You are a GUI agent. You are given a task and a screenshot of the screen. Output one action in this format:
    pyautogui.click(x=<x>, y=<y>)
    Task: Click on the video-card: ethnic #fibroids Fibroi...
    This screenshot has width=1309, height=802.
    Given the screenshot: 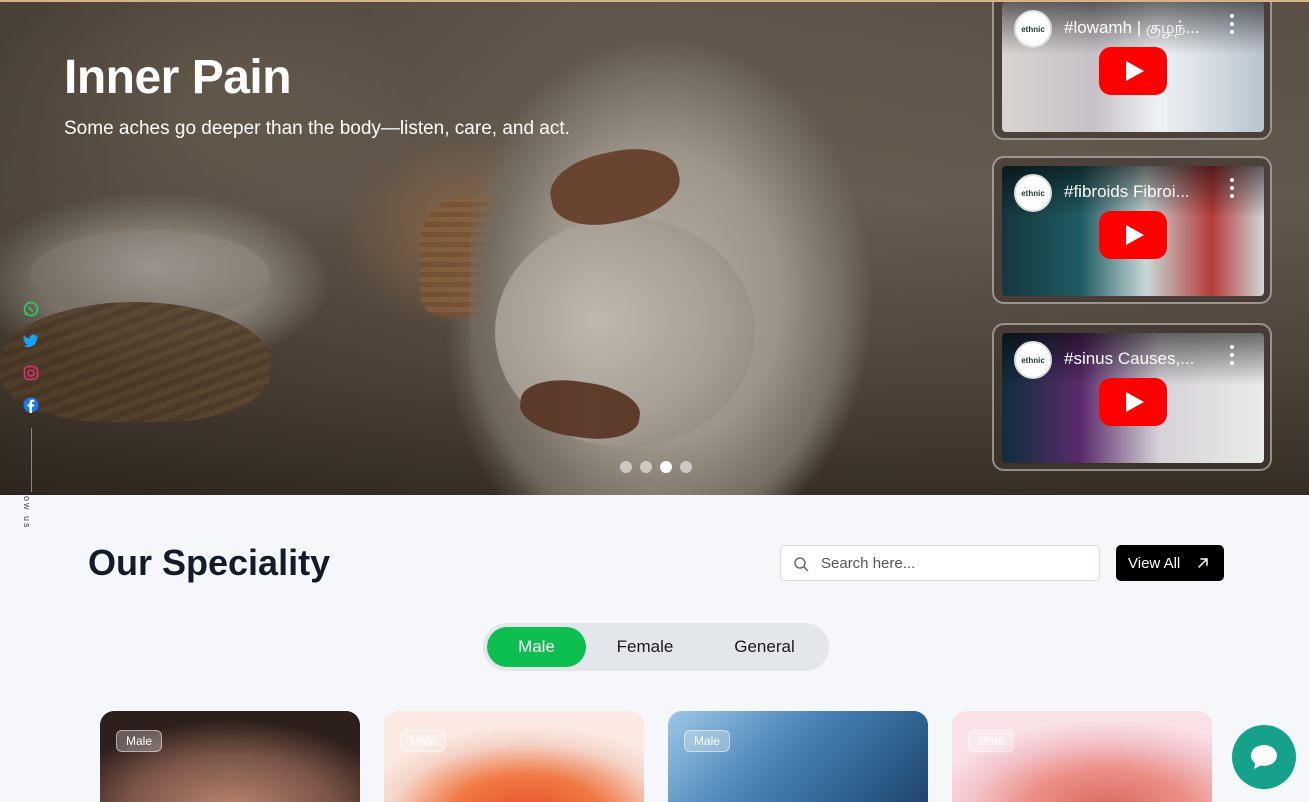 What is the action you would take?
    pyautogui.click(x=1132, y=230)
    